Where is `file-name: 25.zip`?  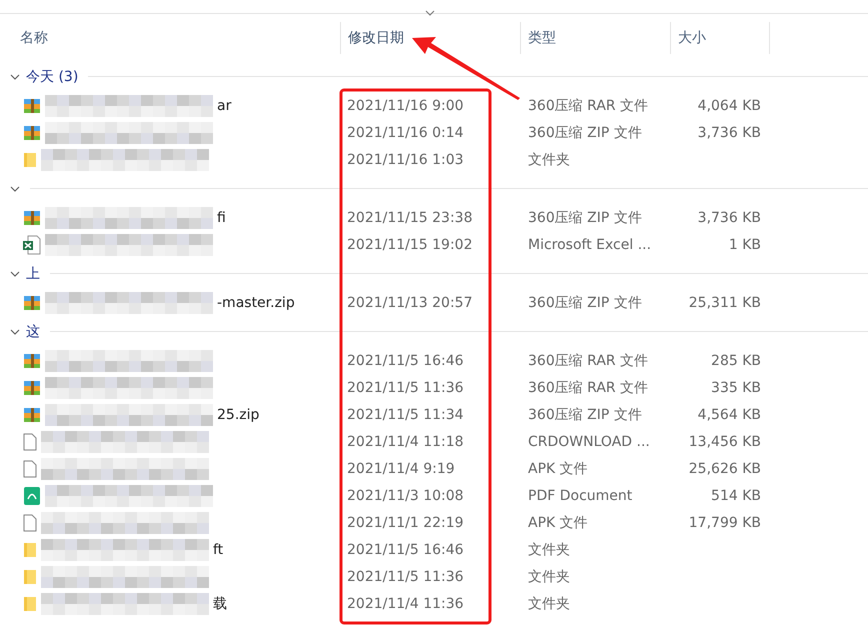
file-name: 25.zip is located at coordinates (238, 414).